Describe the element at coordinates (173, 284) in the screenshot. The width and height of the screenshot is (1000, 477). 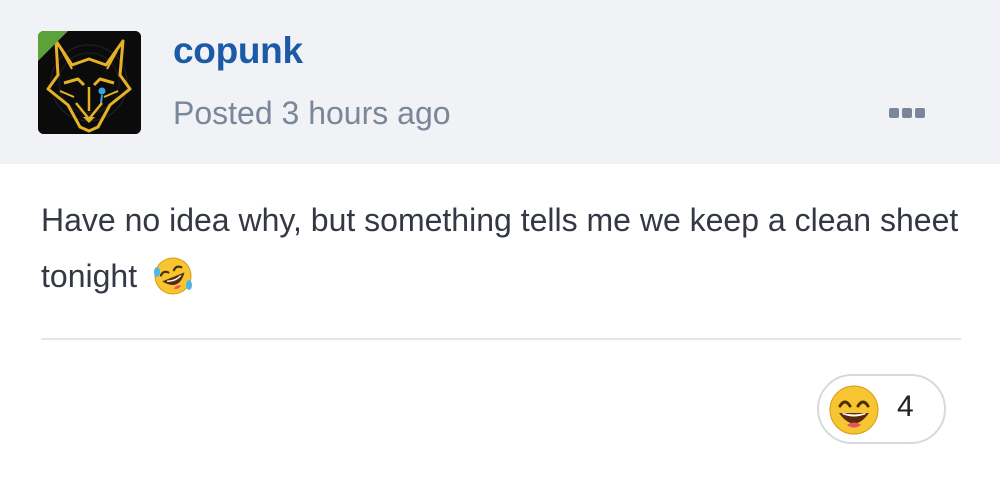
I see `rolling-on-floor-laughing-emoji-icon` at that location.